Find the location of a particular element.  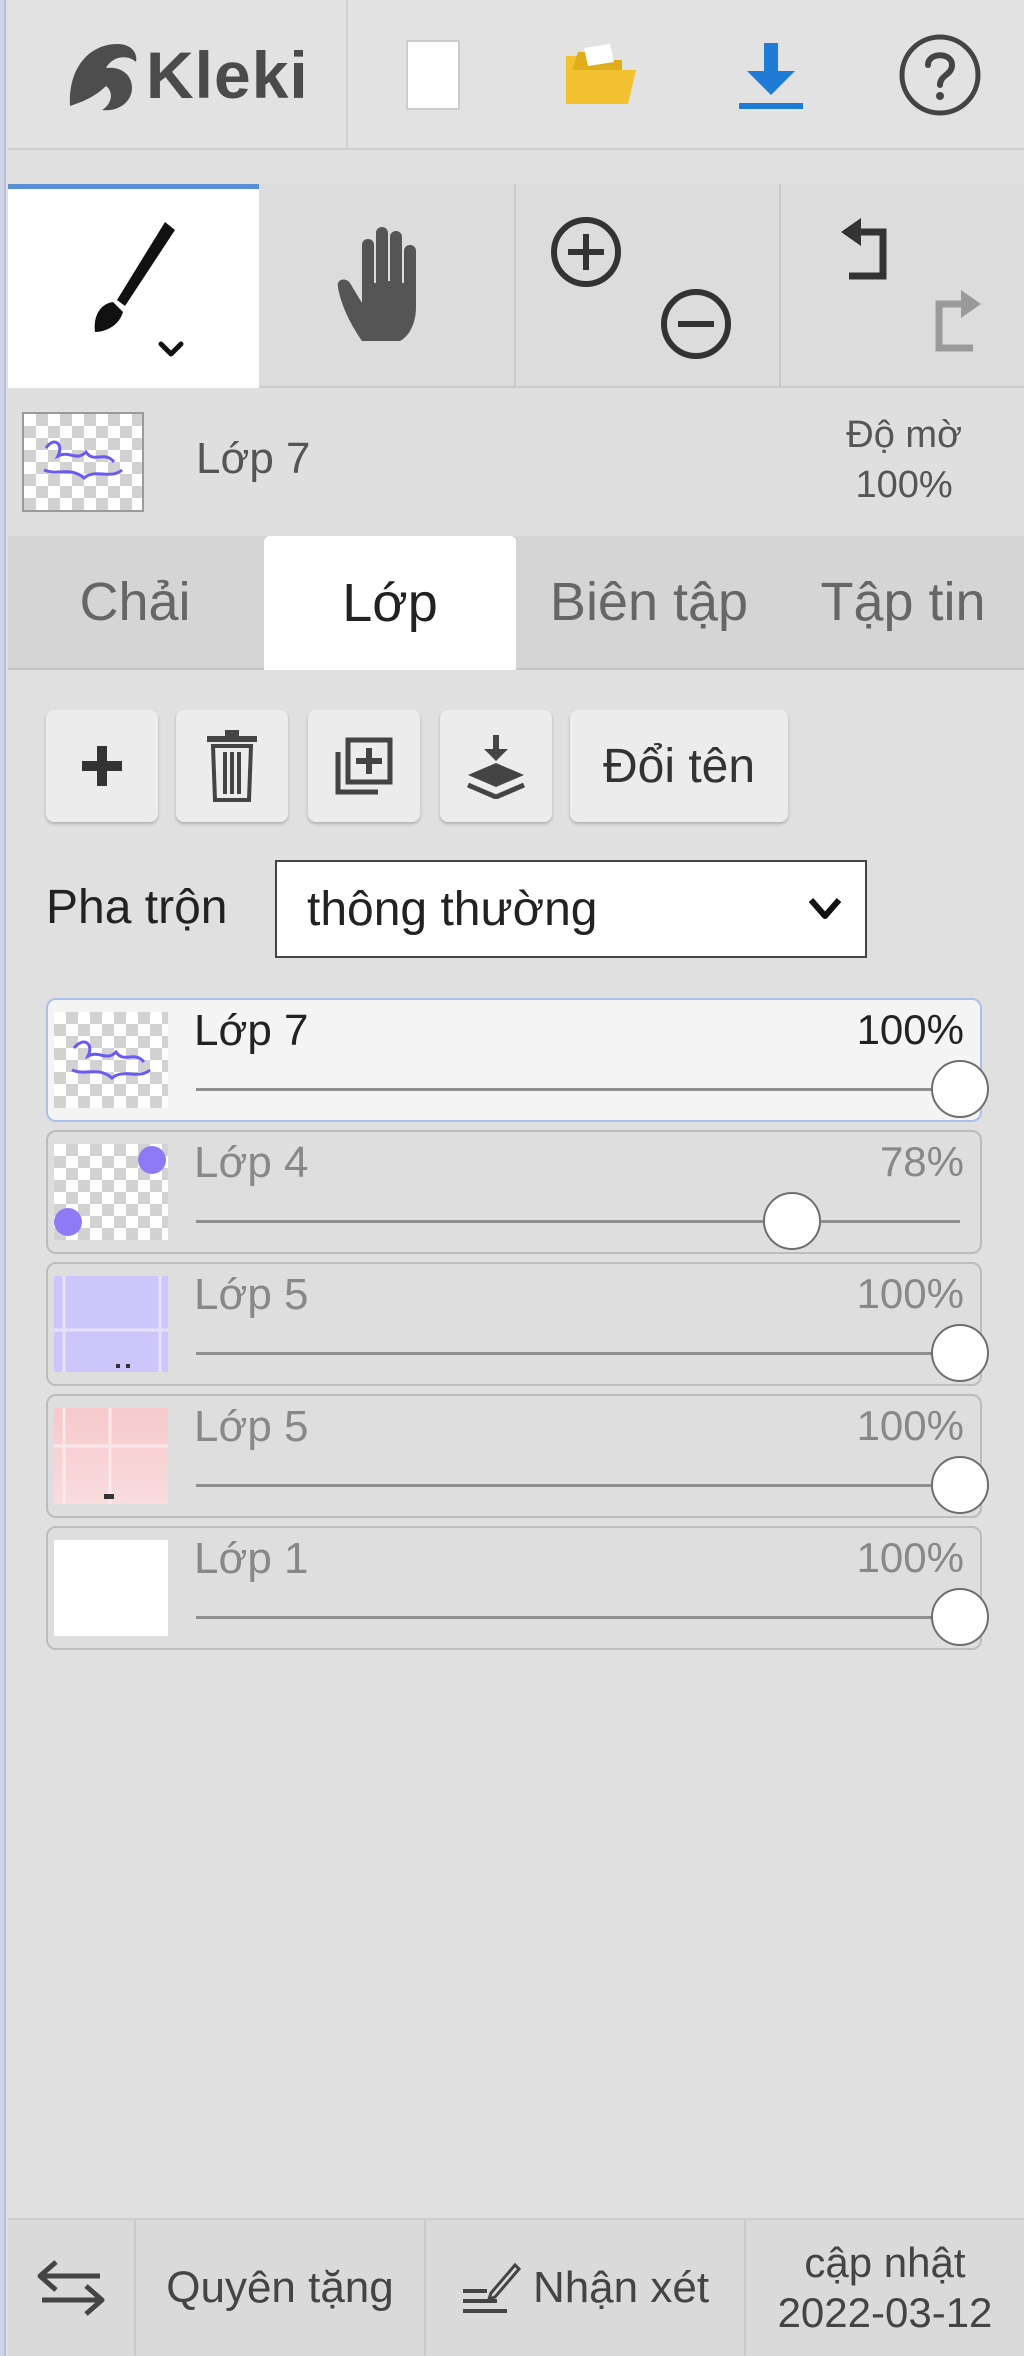

add-layer-icon is located at coordinates (102, 766).